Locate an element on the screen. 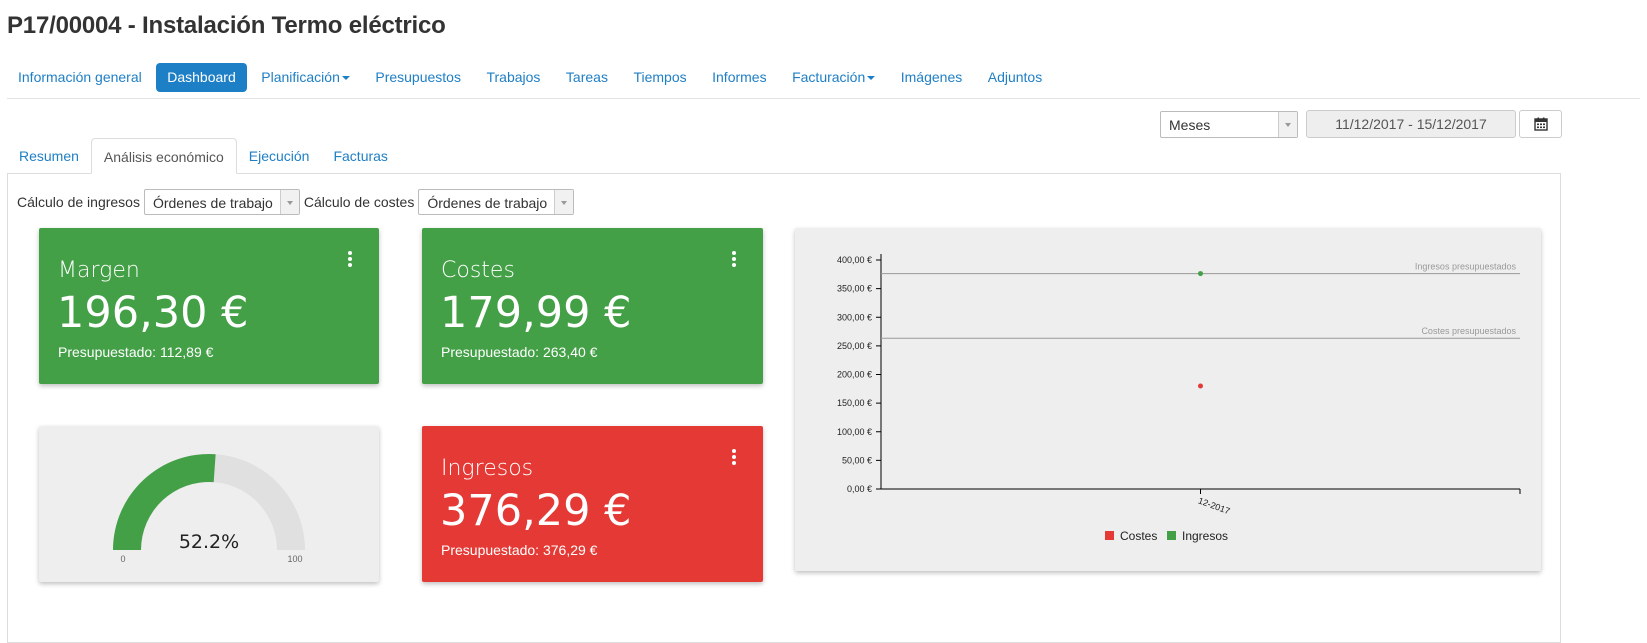 This screenshot has height=643, width=1647. tab-ejecucion: Ejecución is located at coordinates (279, 156).